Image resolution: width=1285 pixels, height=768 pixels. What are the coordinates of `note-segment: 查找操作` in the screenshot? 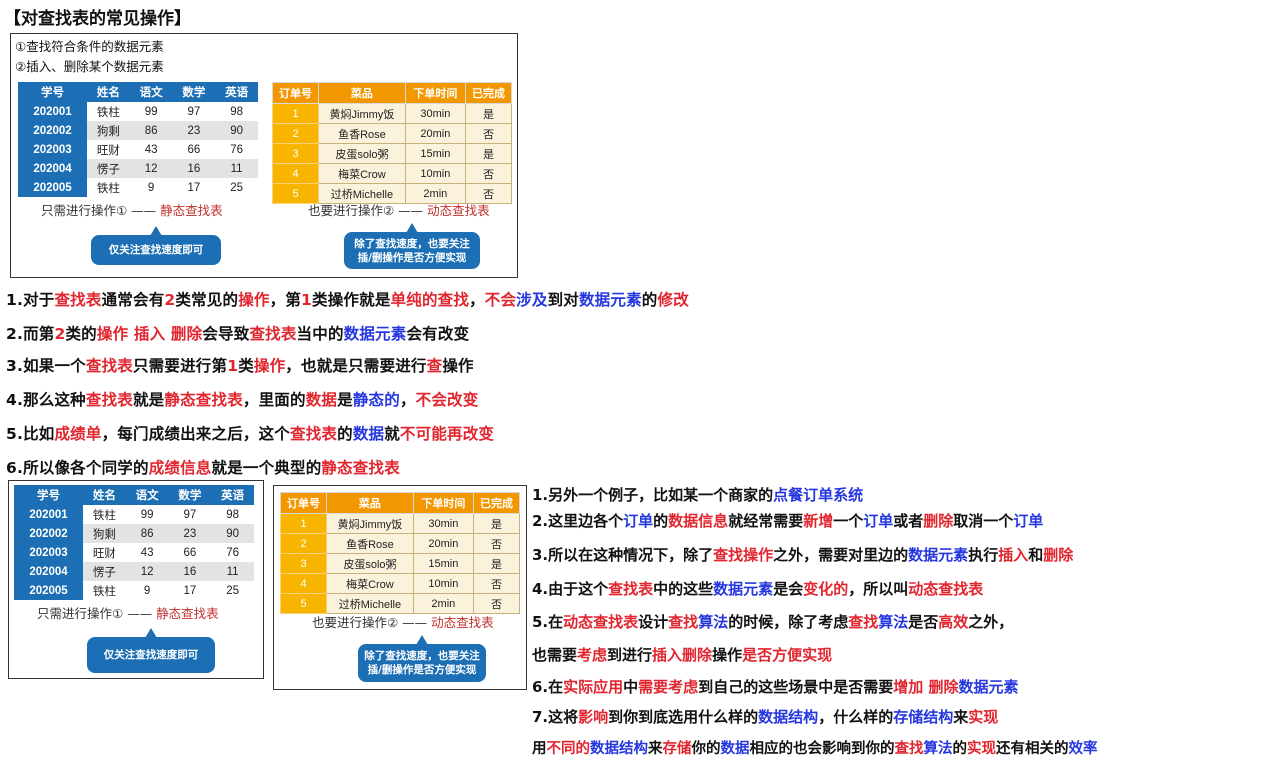 It's located at (743, 555).